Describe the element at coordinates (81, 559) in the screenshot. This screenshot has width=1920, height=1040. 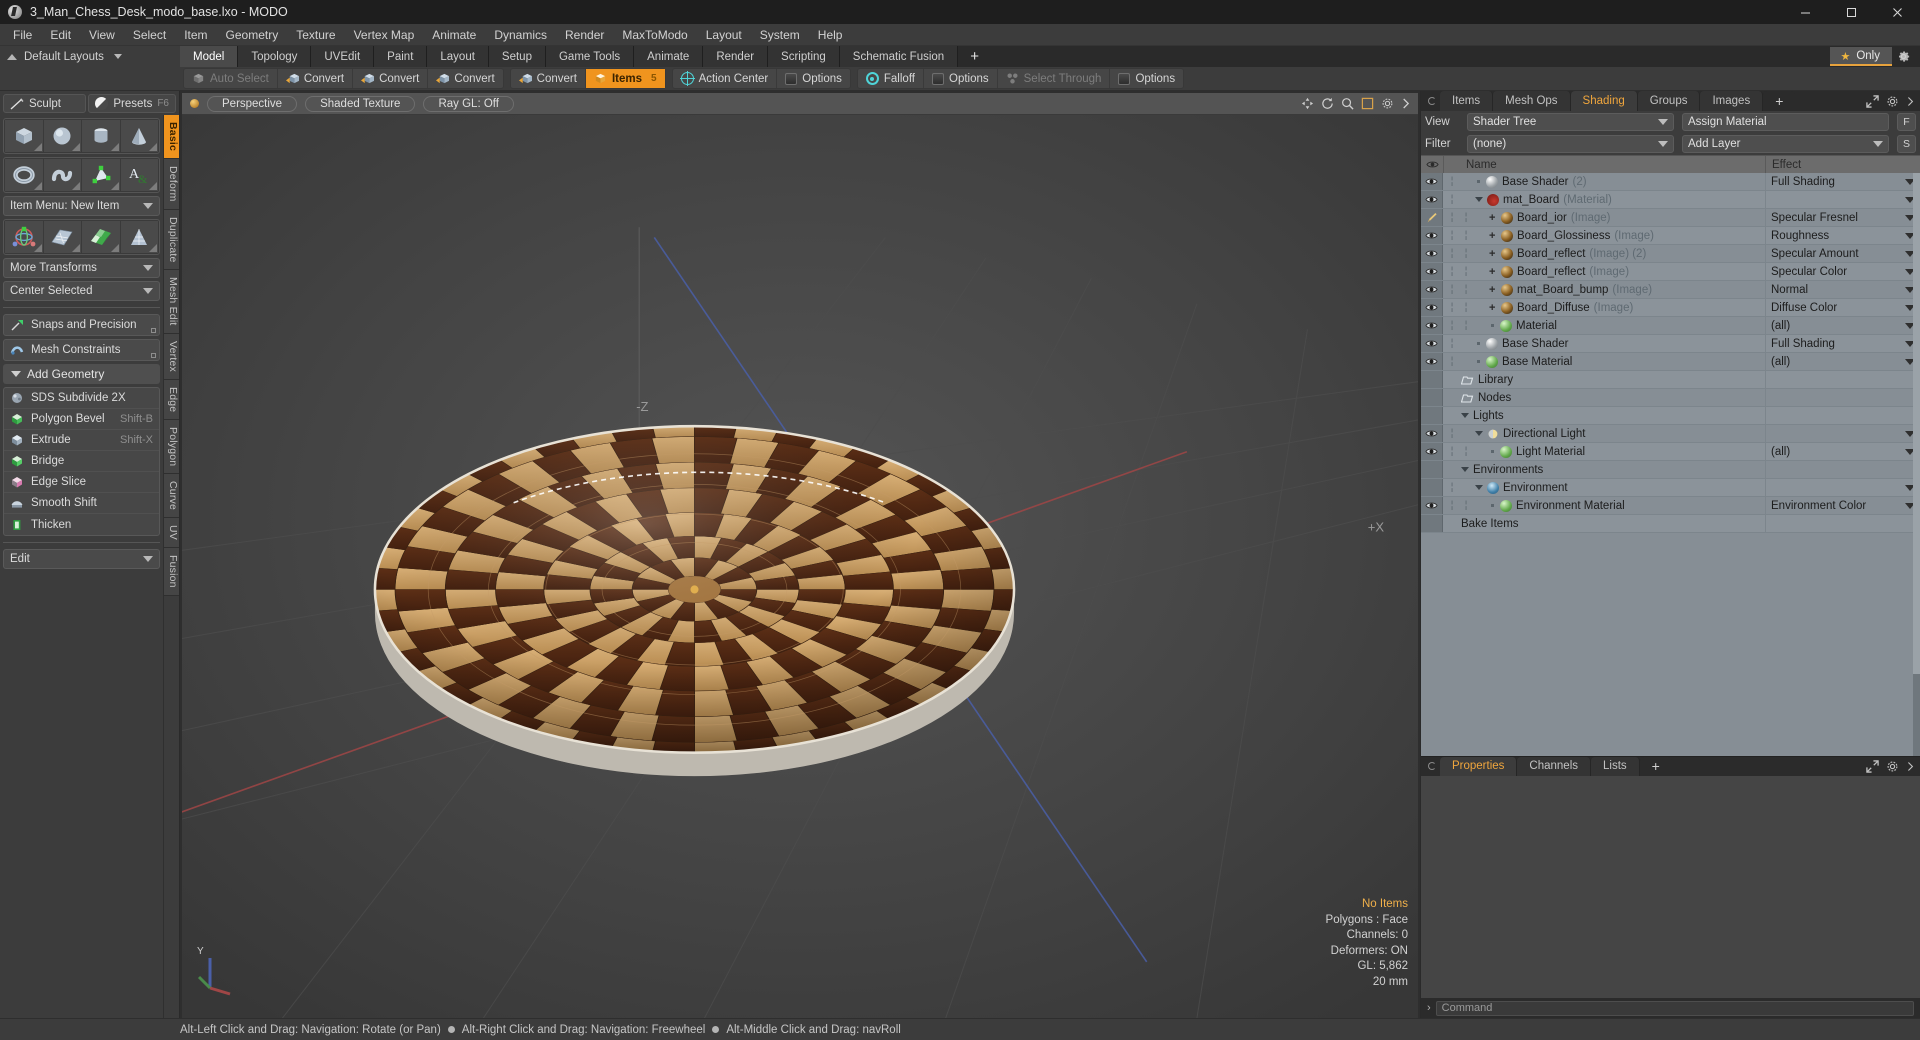
I see `edit-dropdown: Edit` at that location.